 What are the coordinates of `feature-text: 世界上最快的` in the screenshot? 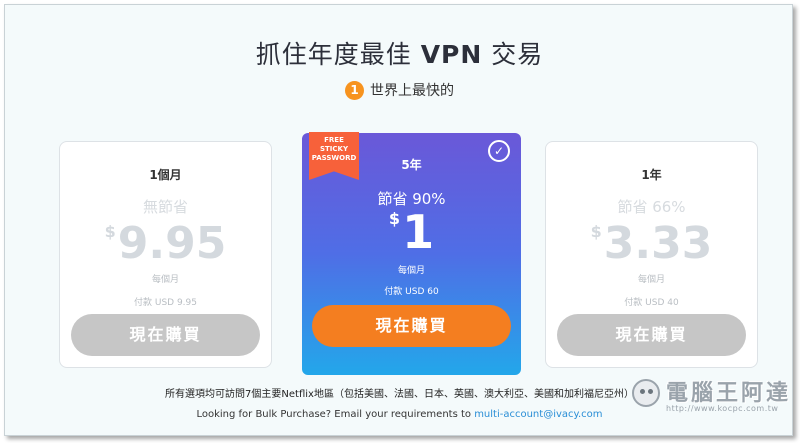 It's located at (412, 91).